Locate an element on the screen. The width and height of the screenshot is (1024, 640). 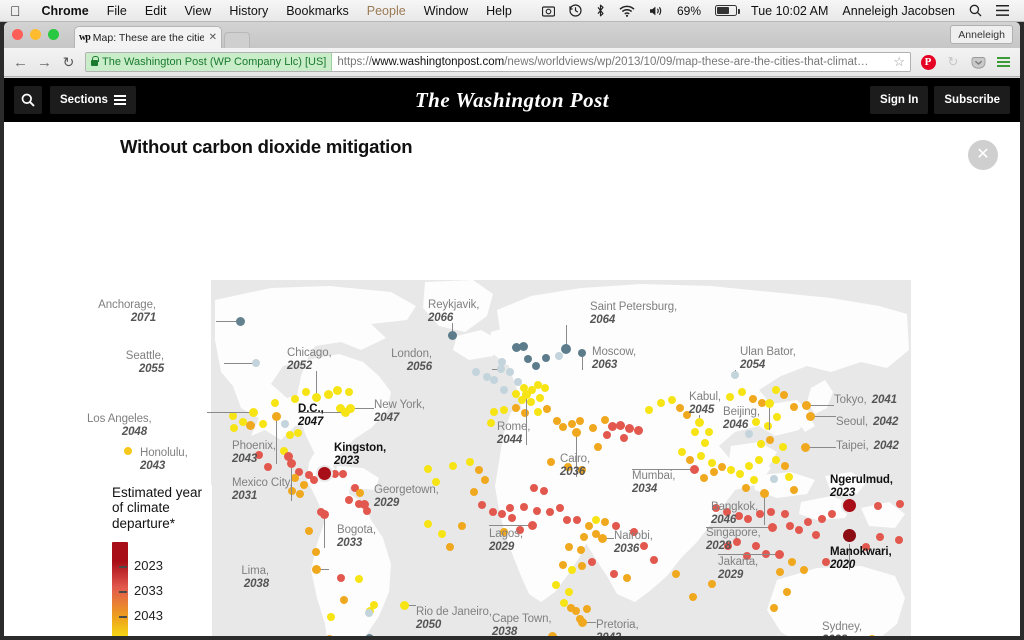
sections-label: Sections is located at coordinates (84, 100).